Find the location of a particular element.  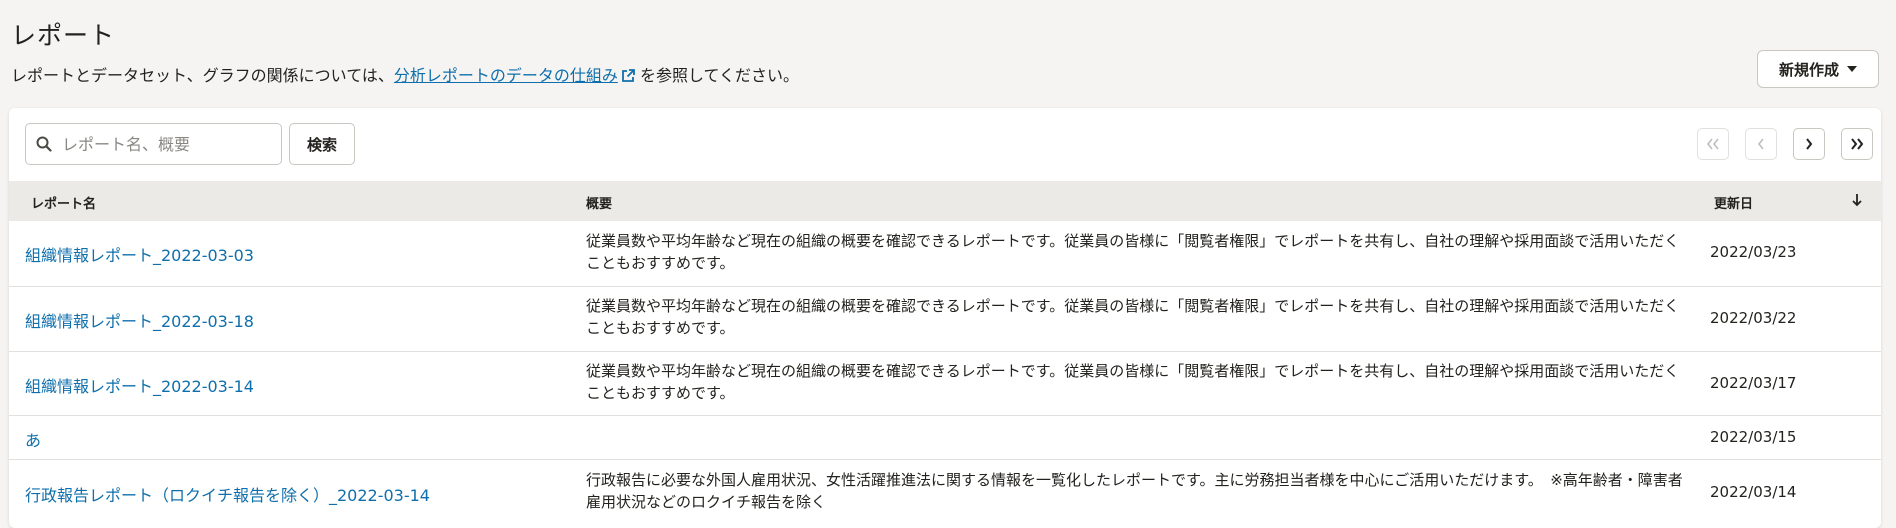

first-page-button is located at coordinates (1713, 144).